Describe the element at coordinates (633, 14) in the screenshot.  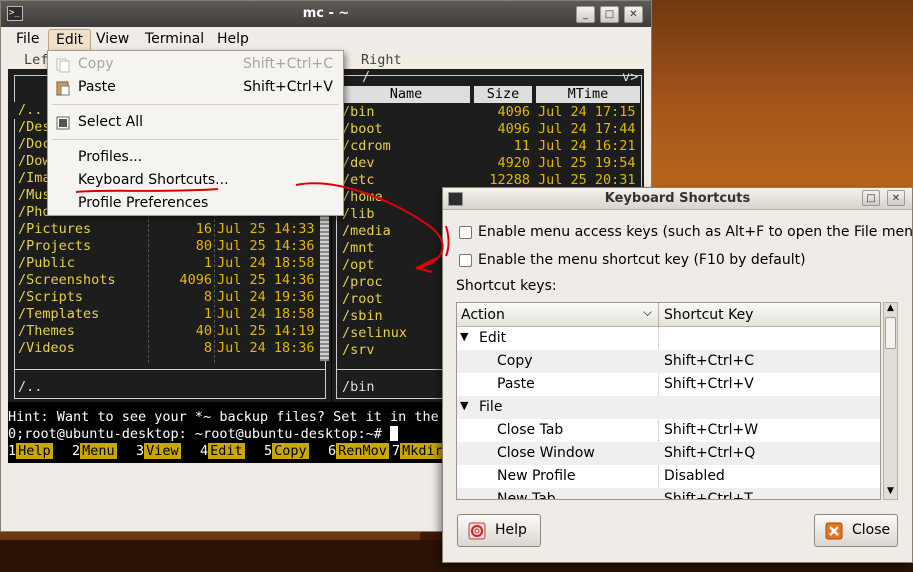
I see `close-button: ✕` at that location.